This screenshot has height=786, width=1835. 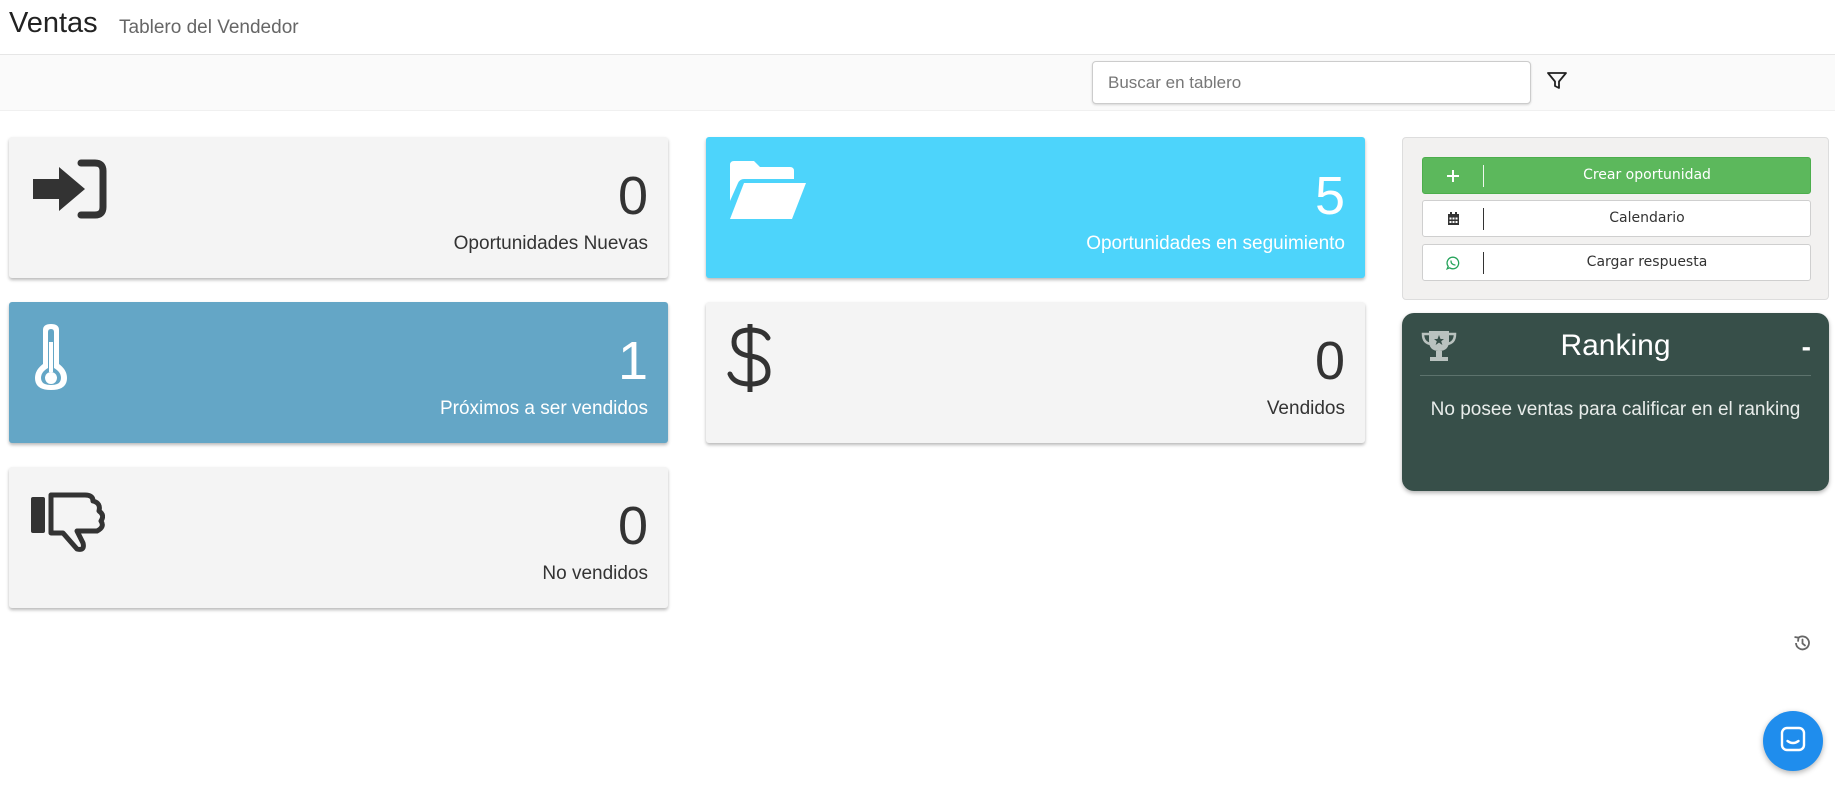 What do you see at coordinates (543, 408) in the screenshot?
I see `card-label: Próximos a ser vendidos` at bounding box center [543, 408].